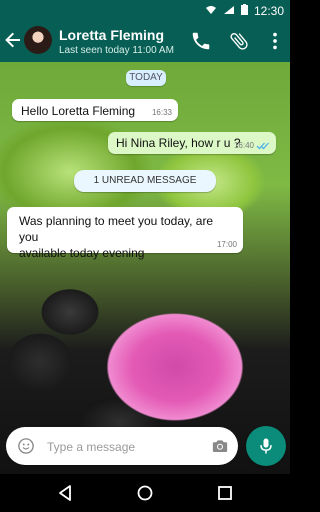  Describe the element at coordinates (78, 111) in the screenshot. I see `message-text: Hello Loretta Fleming` at that location.